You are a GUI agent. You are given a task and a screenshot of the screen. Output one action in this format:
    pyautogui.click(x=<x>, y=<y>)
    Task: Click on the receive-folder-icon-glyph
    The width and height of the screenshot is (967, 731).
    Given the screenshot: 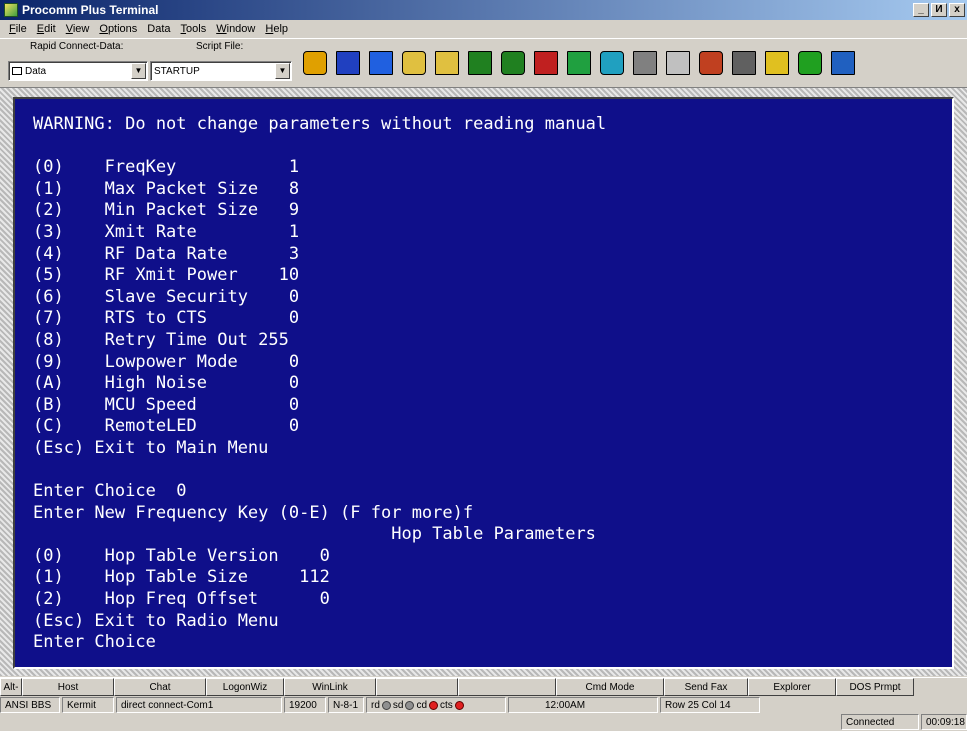 What is the action you would take?
    pyautogui.click(x=446, y=63)
    